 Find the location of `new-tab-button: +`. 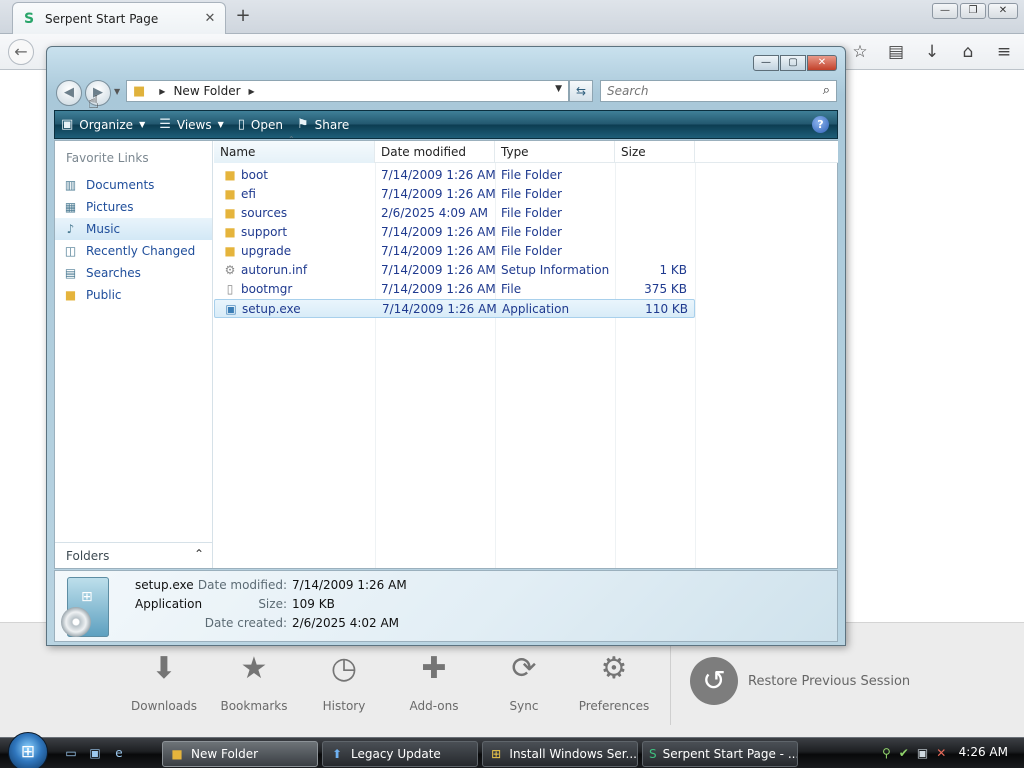

new-tab-button: + is located at coordinates (243, 16).